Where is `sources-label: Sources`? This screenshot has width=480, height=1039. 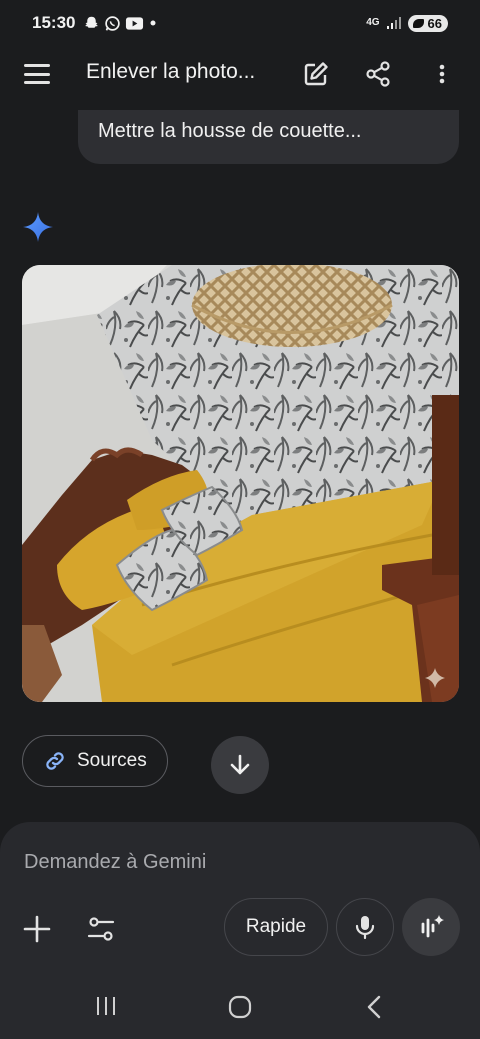
sources-label: Sources is located at coordinates (112, 760).